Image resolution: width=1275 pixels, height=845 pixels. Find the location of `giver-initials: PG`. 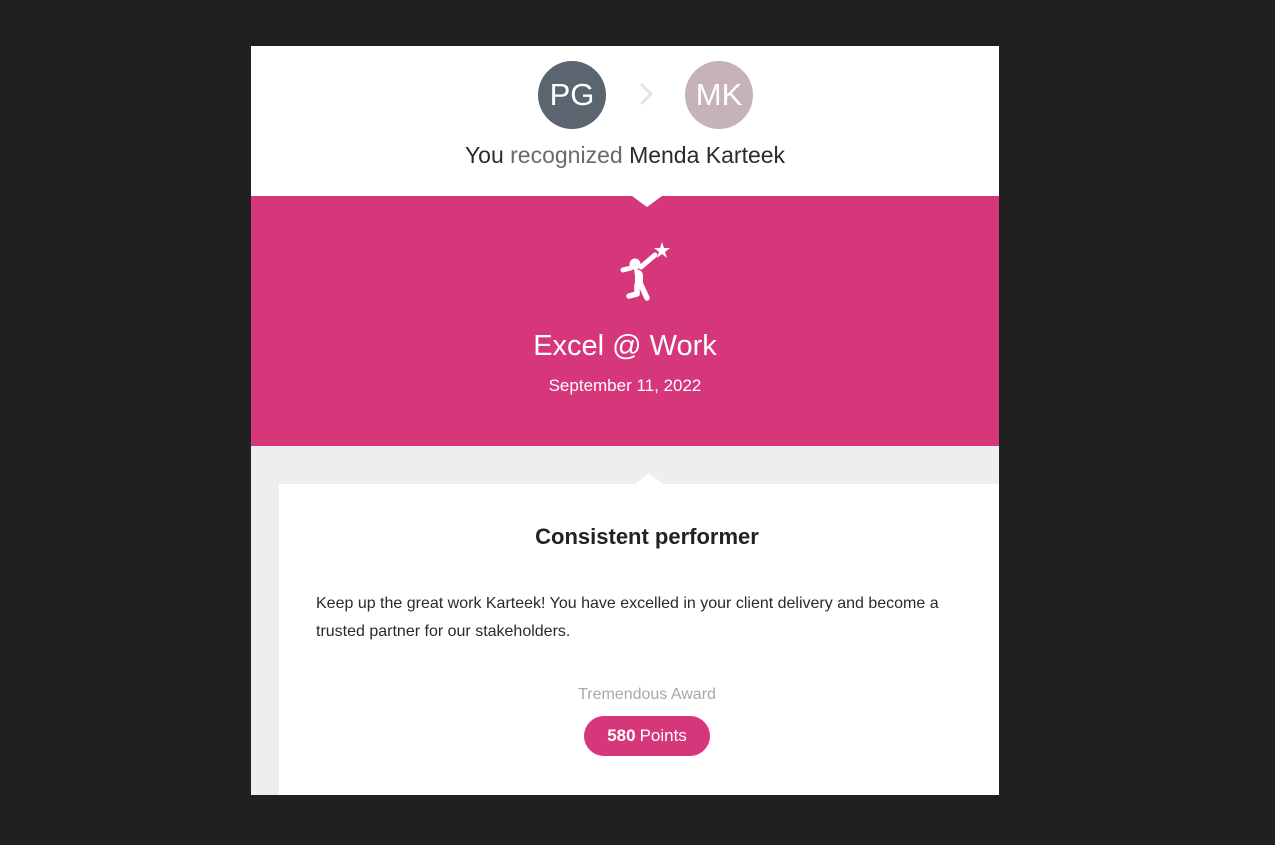

giver-initials: PG is located at coordinates (572, 94).